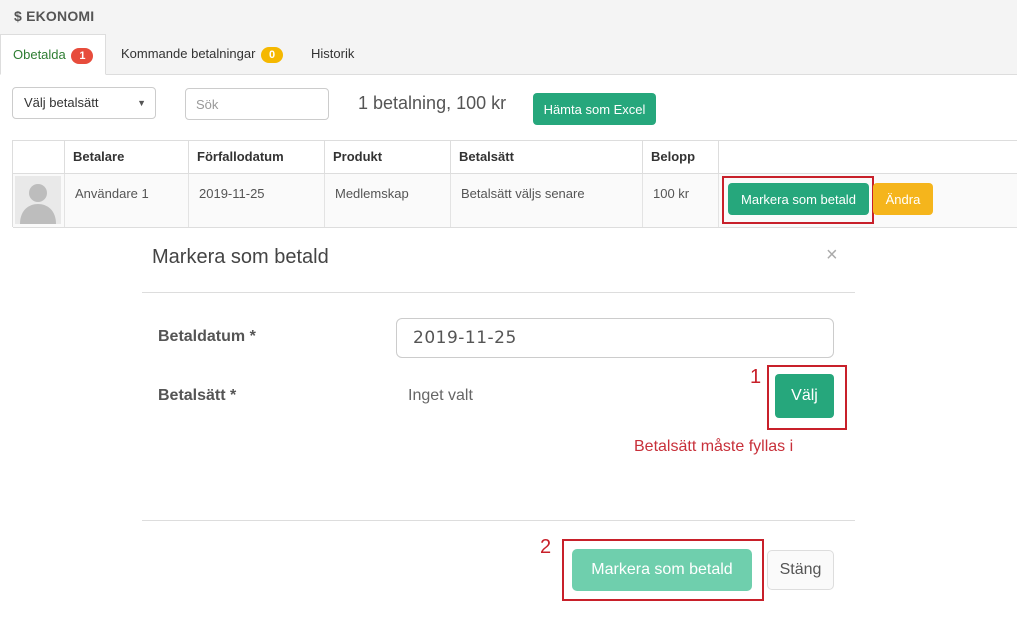 Image resolution: width=1017 pixels, height=627 pixels. What do you see at coordinates (240, 257) in the screenshot?
I see `modal-title: Markera som betald` at bounding box center [240, 257].